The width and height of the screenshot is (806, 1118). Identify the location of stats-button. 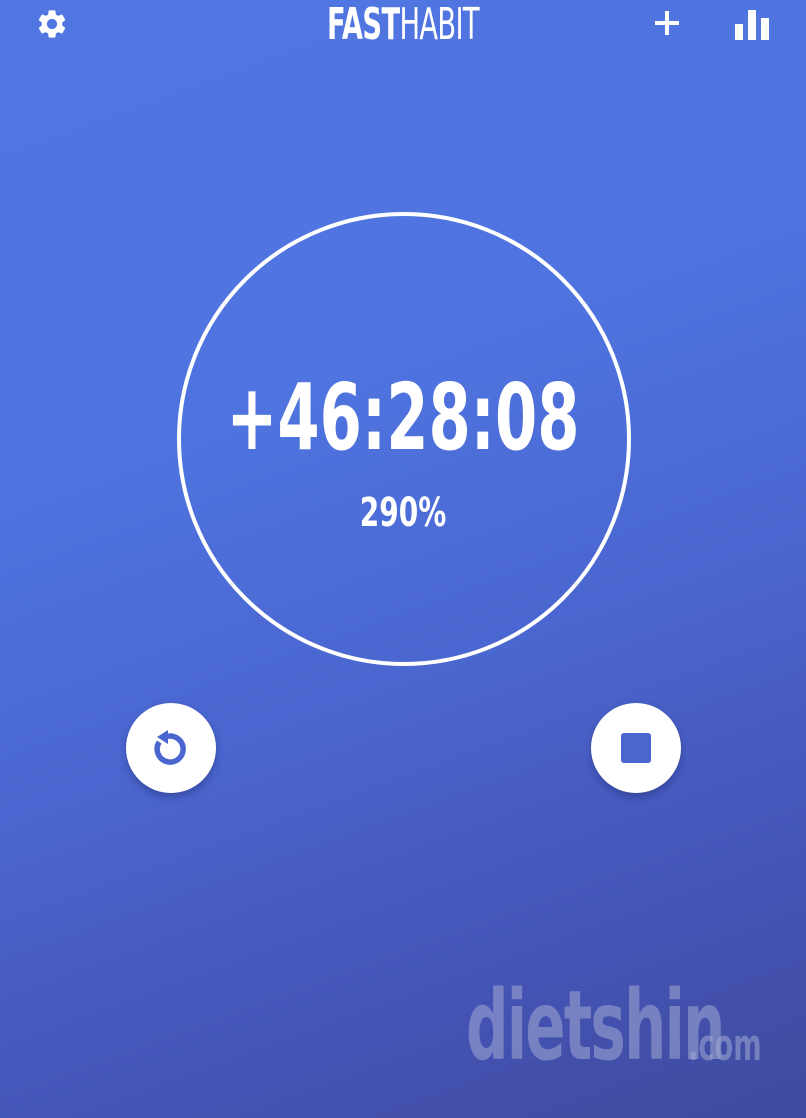
(752, 24).